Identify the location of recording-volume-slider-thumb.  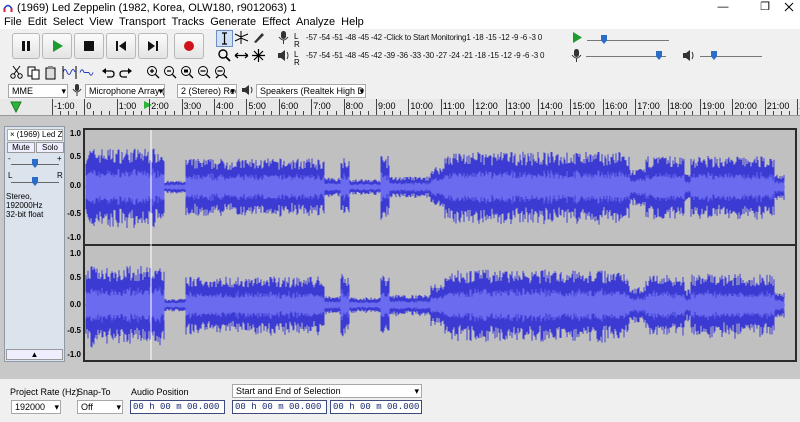
(659, 55).